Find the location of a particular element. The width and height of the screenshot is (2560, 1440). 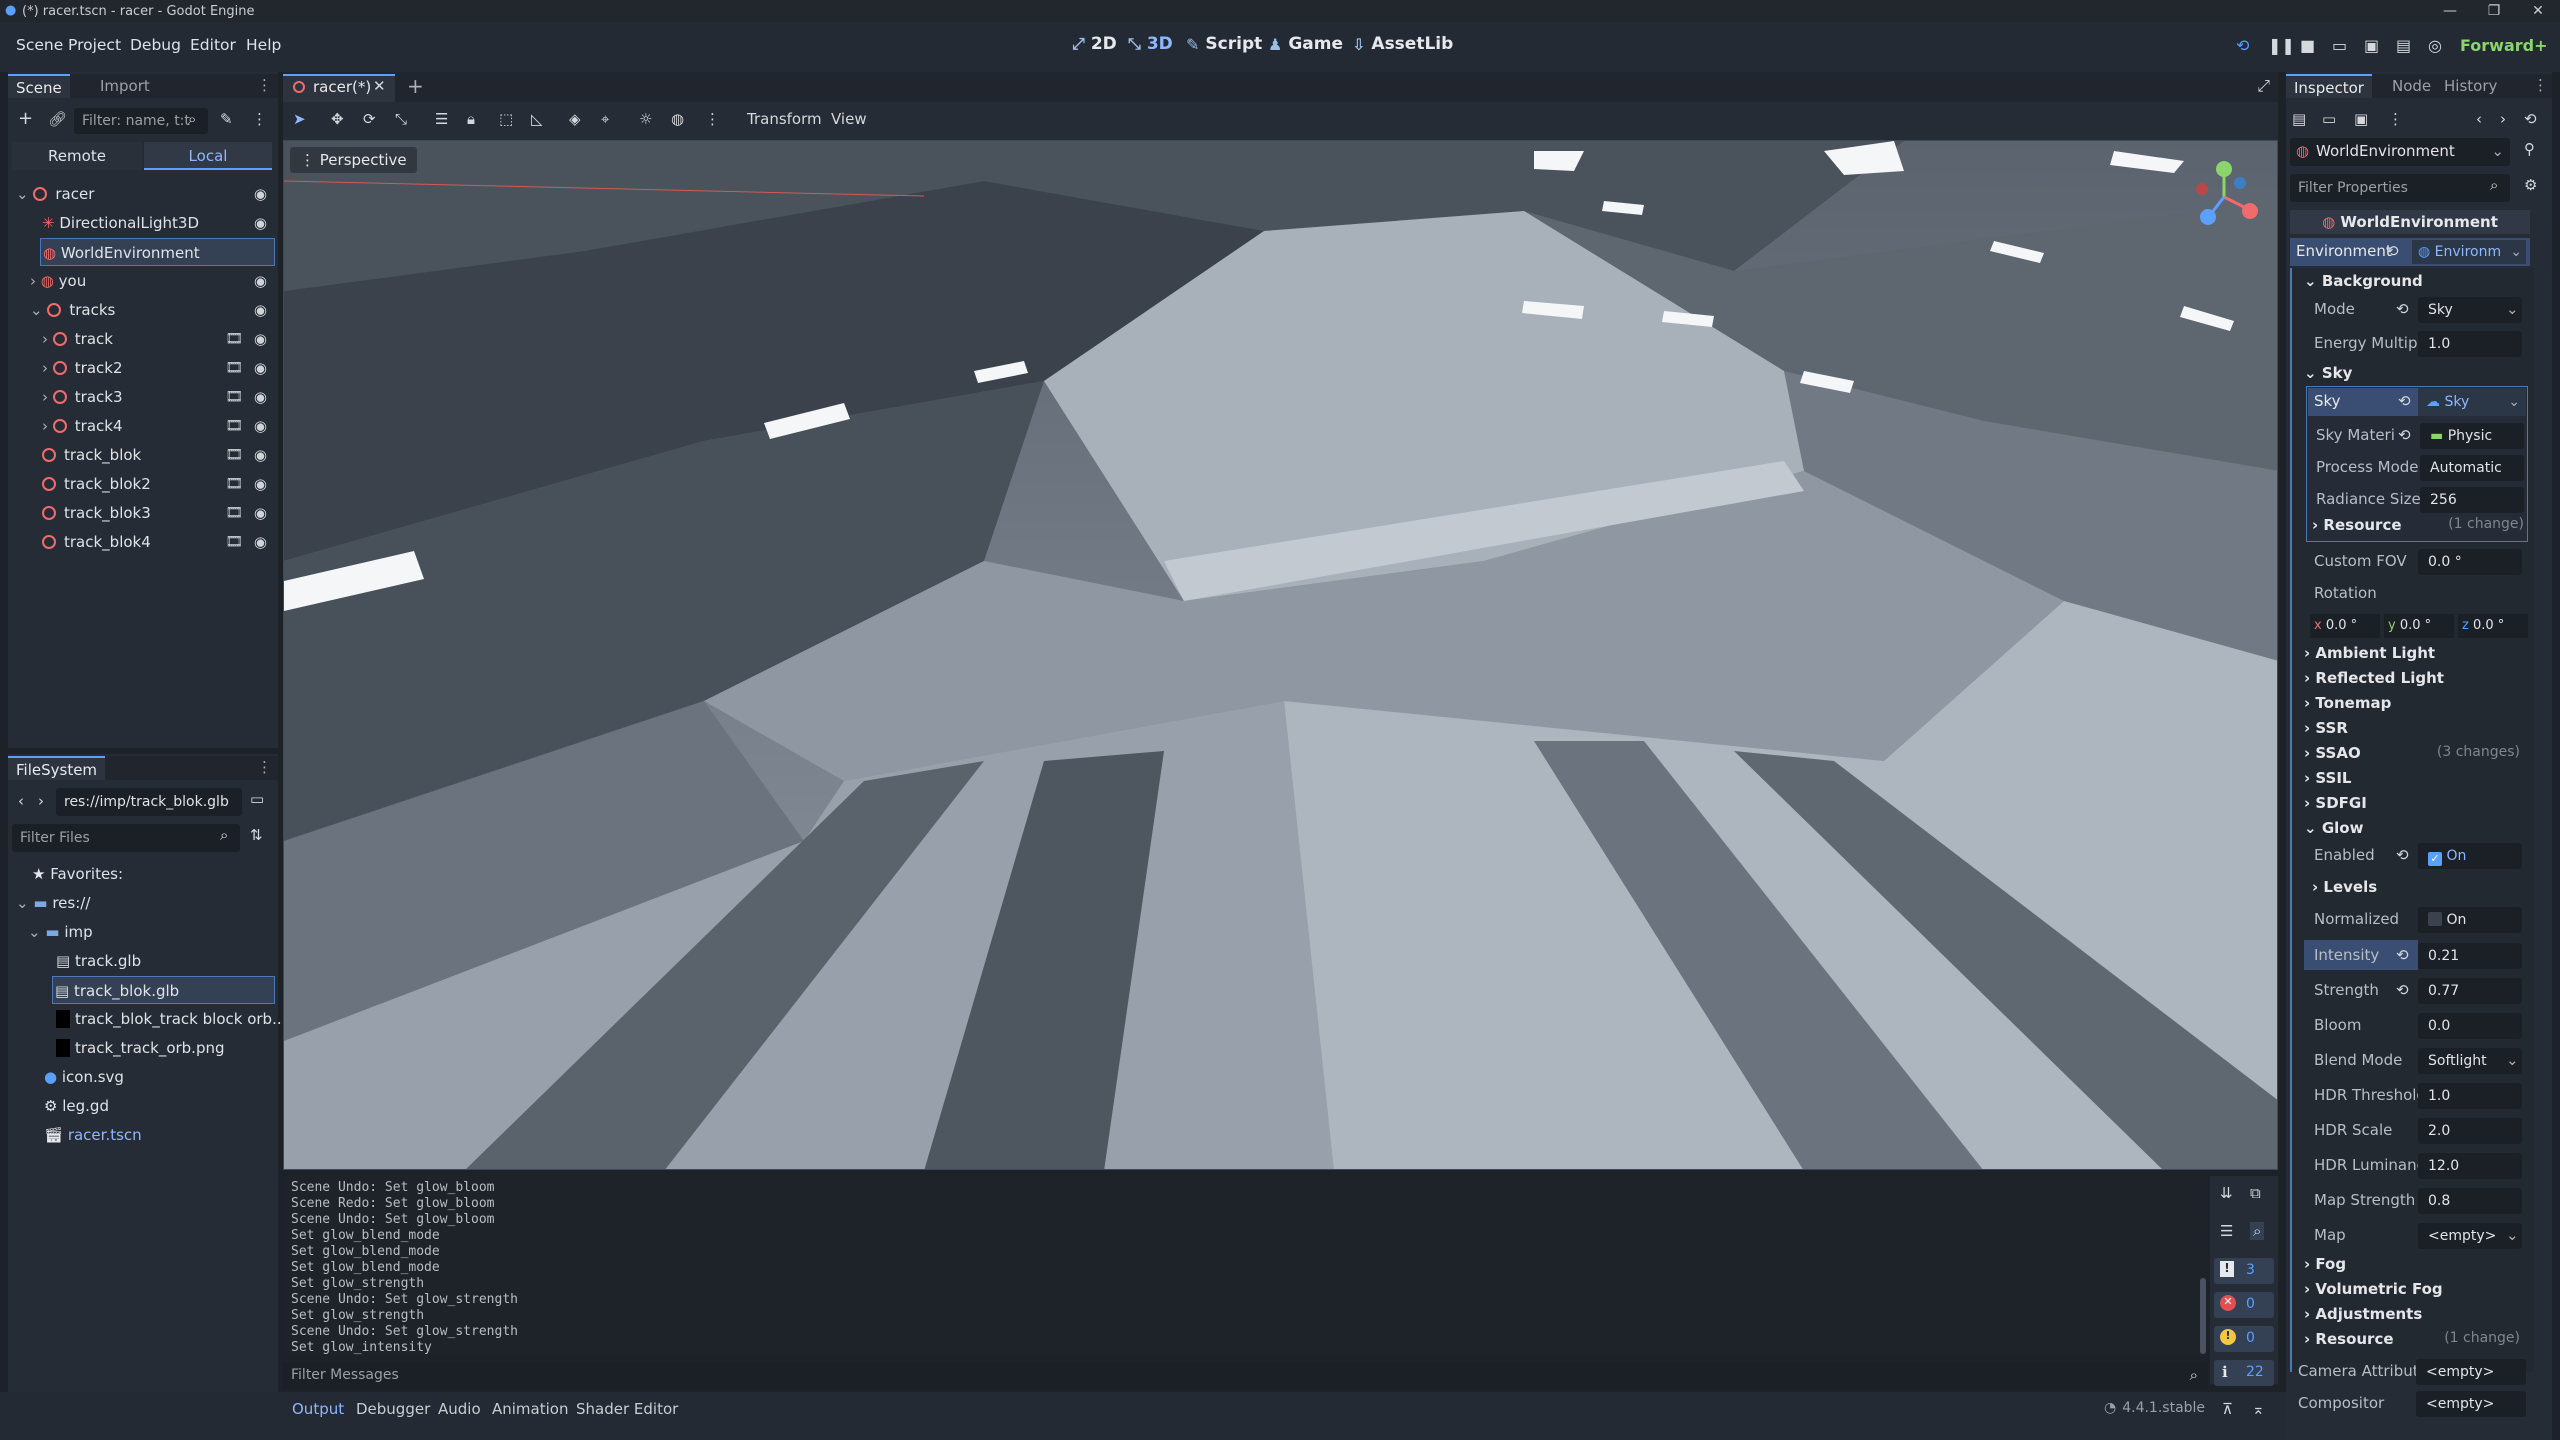

workspace-game-button: ♟ Game is located at coordinates (1305, 44).